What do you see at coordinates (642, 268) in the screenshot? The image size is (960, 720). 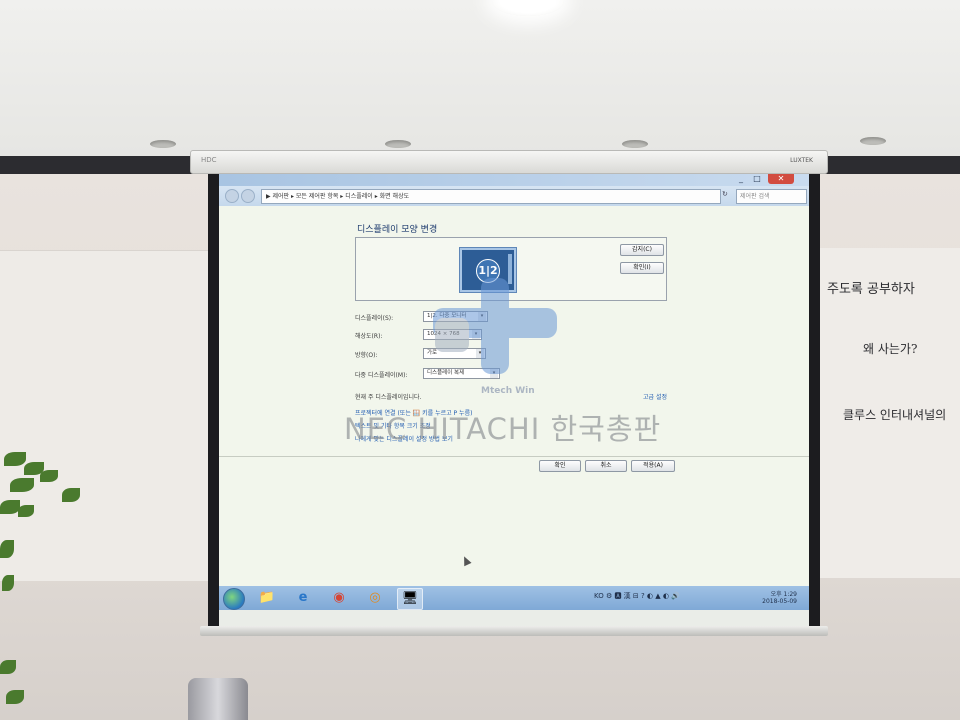 I see `identify-button: 확인(I)` at bounding box center [642, 268].